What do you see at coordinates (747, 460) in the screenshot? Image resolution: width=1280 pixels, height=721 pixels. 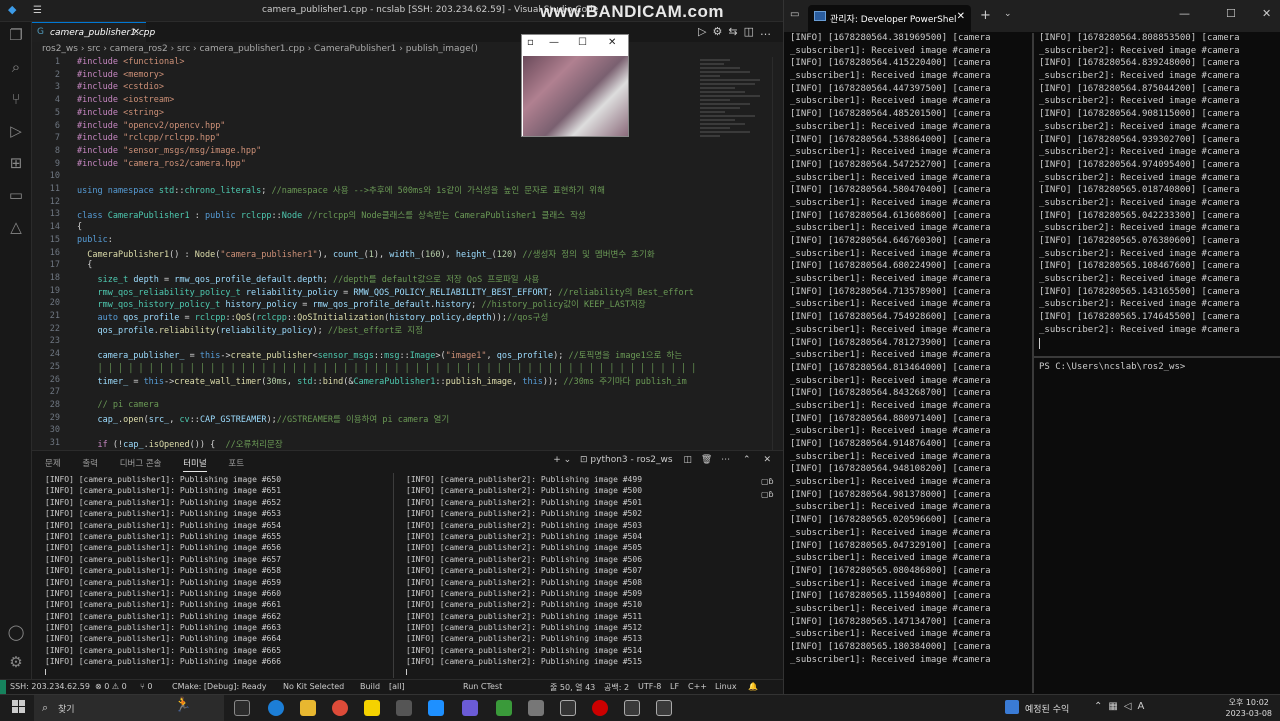 I see `maximize-panel-icon: ⌃` at bounding box center [747, 460].